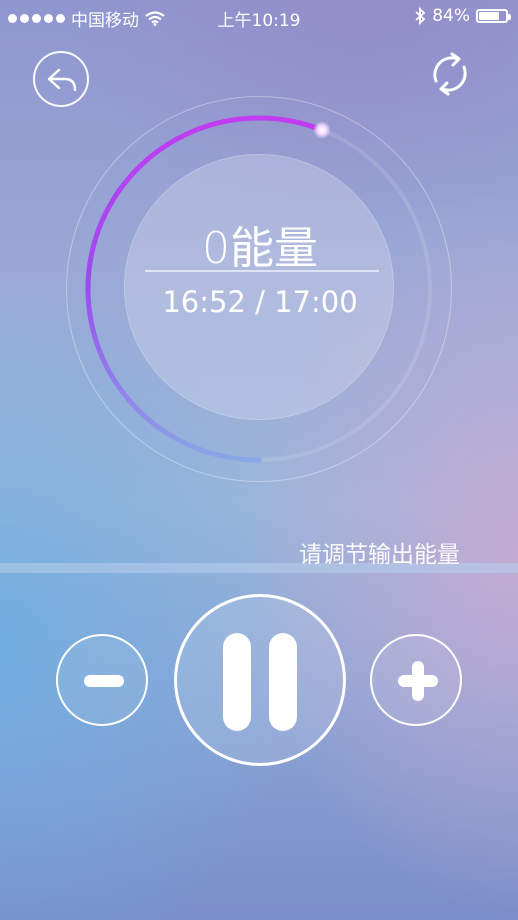  What do you see at coordinates (321, 130) in the screenshot?
I see `progress-knob` at bounding box center [321, 130].